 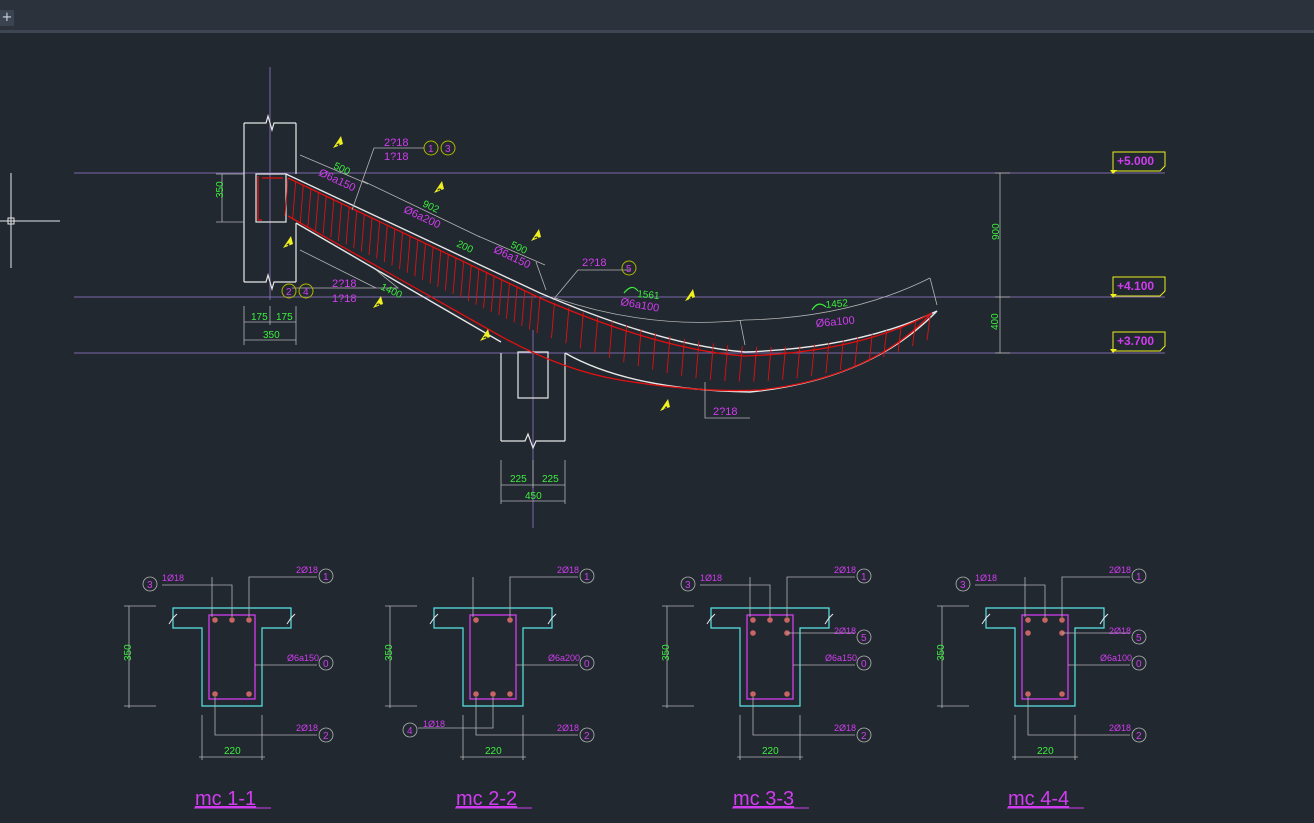 I want to click on dim-900: 900, so click(x=996, y=231).